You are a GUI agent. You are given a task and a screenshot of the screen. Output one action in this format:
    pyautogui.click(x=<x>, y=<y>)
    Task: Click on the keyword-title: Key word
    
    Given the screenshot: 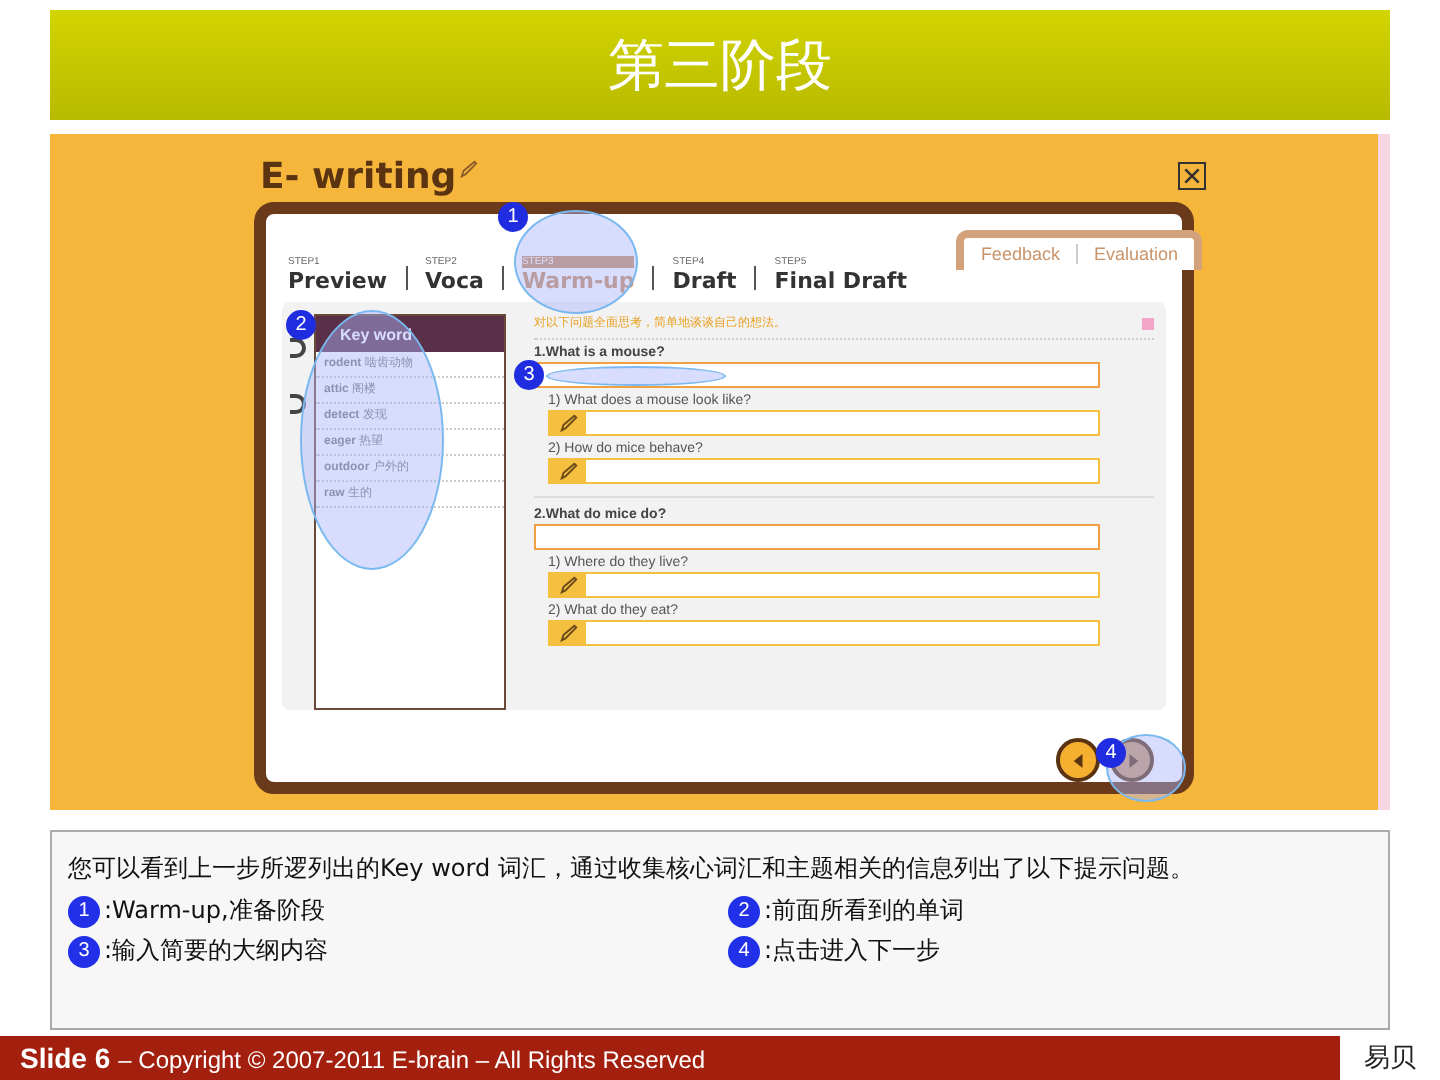 What is the action you would take?
    pyautogui.click(x=376, y=334)
    